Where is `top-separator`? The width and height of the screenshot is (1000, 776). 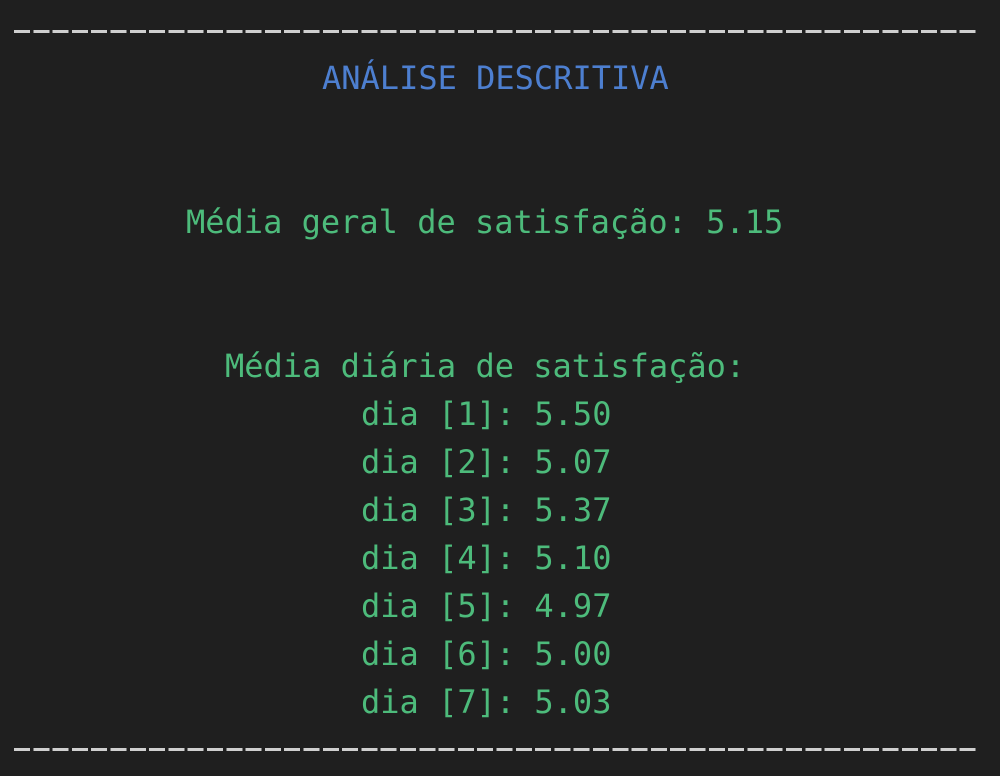
top-separator is located at coordinates (496, 31).